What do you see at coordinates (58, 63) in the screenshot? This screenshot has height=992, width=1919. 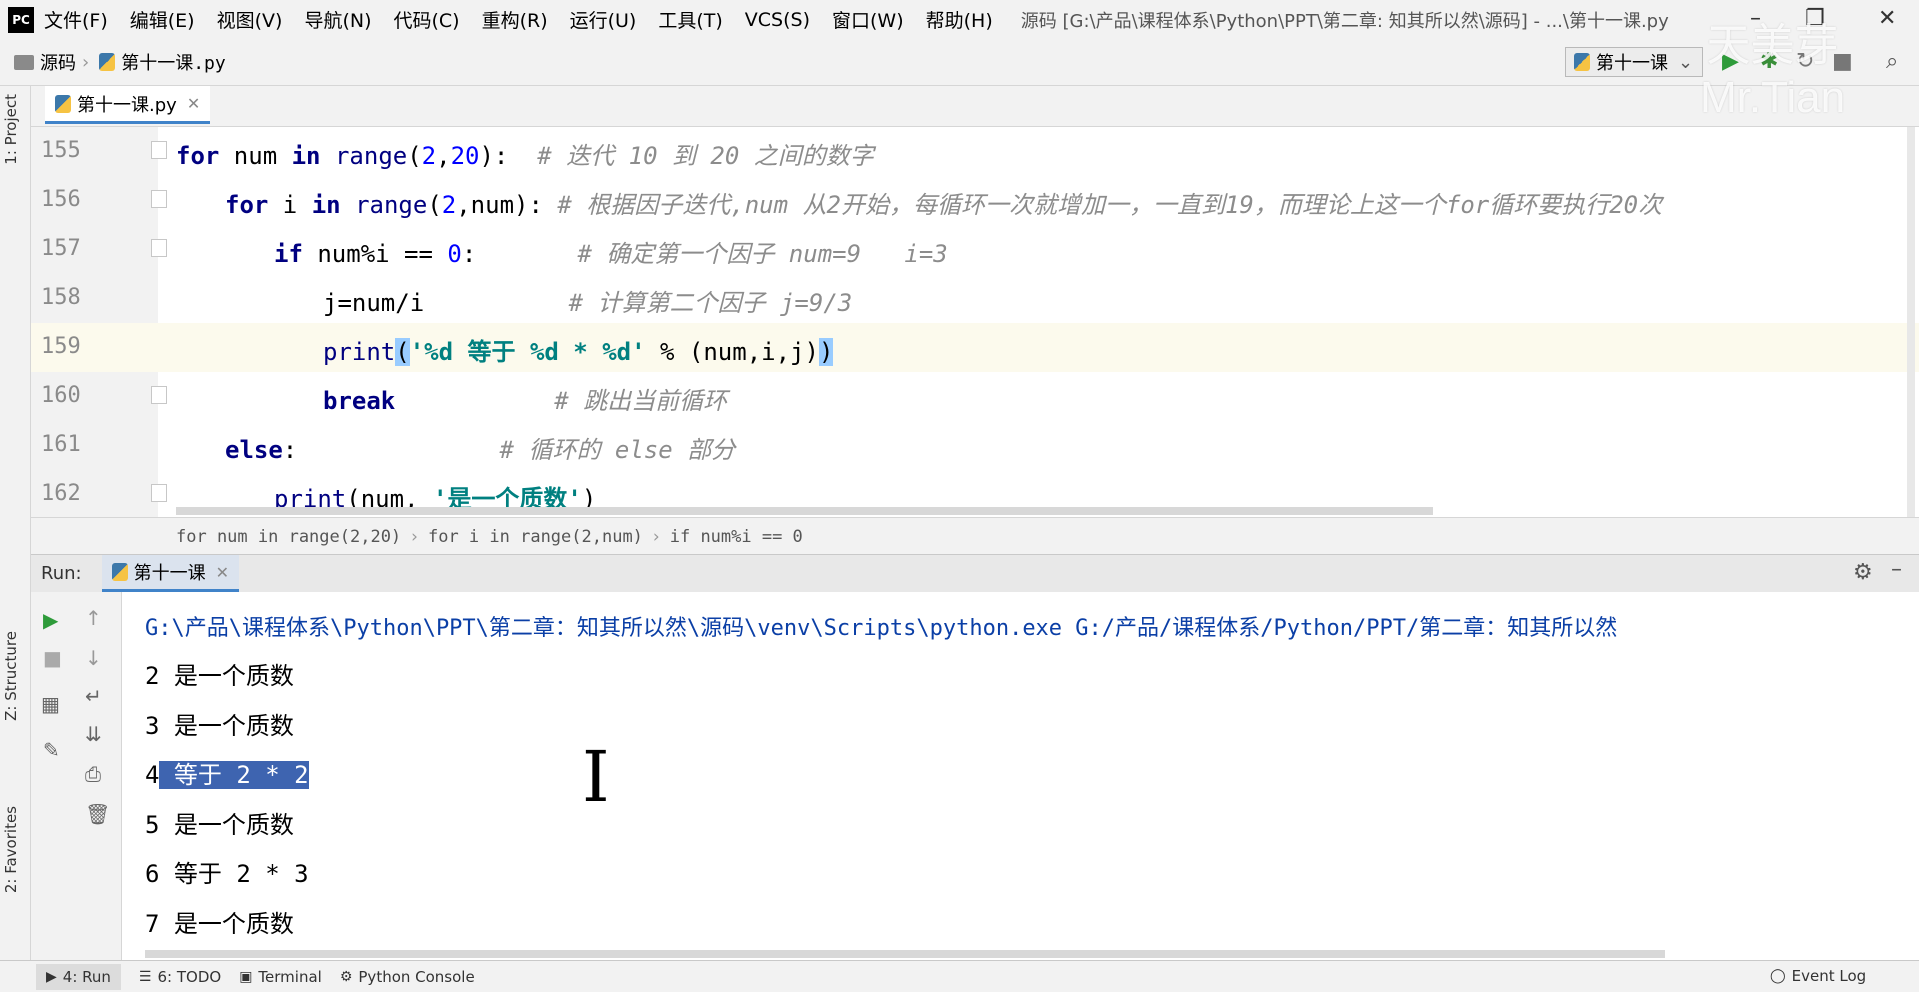 I see `nav-project-label: 源码` at bounding box center [58, 63].